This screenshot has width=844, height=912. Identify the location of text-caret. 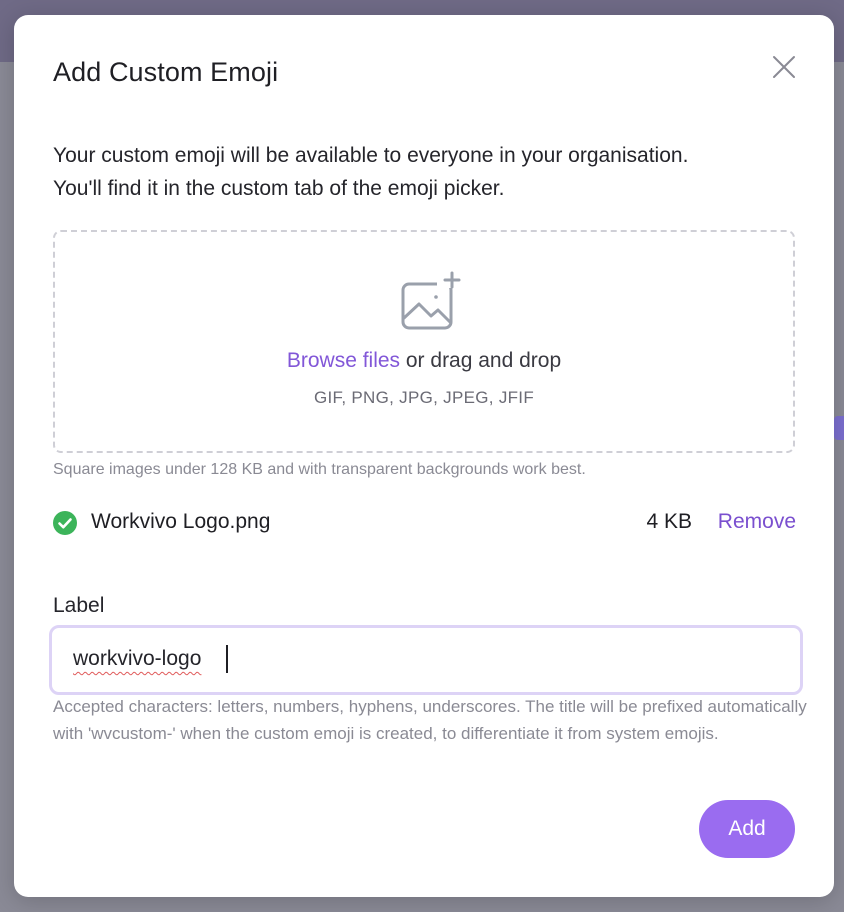
(227, 659).